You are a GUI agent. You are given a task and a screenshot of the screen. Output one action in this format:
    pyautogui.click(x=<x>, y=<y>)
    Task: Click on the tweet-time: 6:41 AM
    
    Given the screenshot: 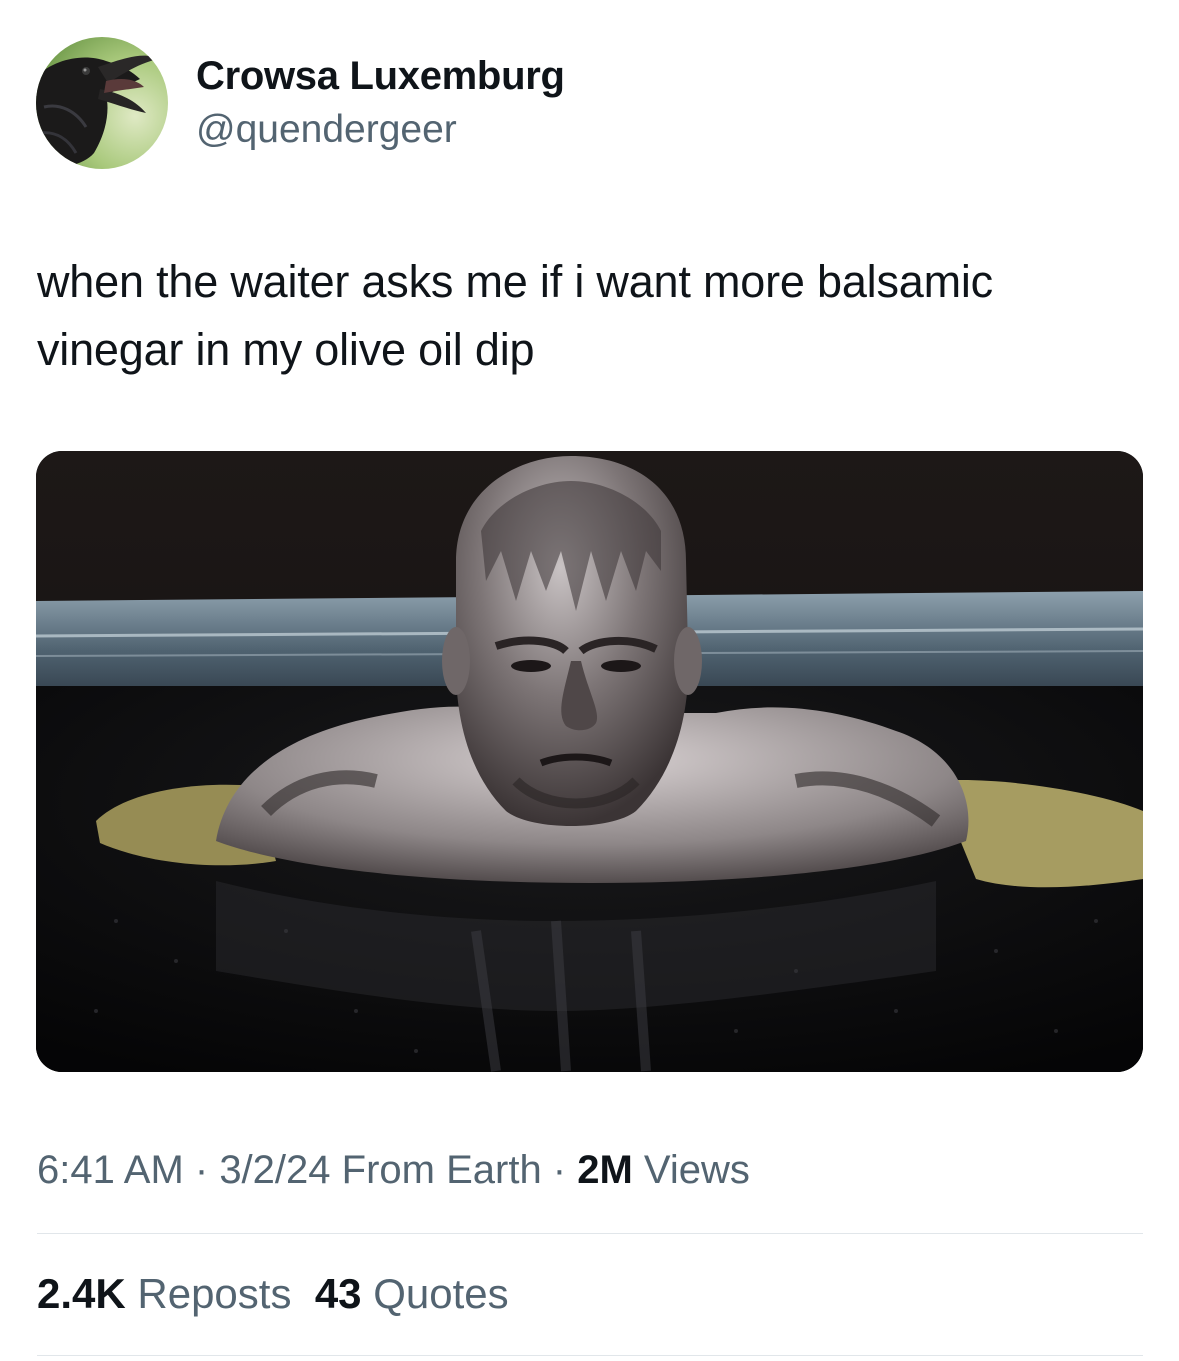 What is the action you would take?
    pyautogui.click(x=110, y=1170)
    